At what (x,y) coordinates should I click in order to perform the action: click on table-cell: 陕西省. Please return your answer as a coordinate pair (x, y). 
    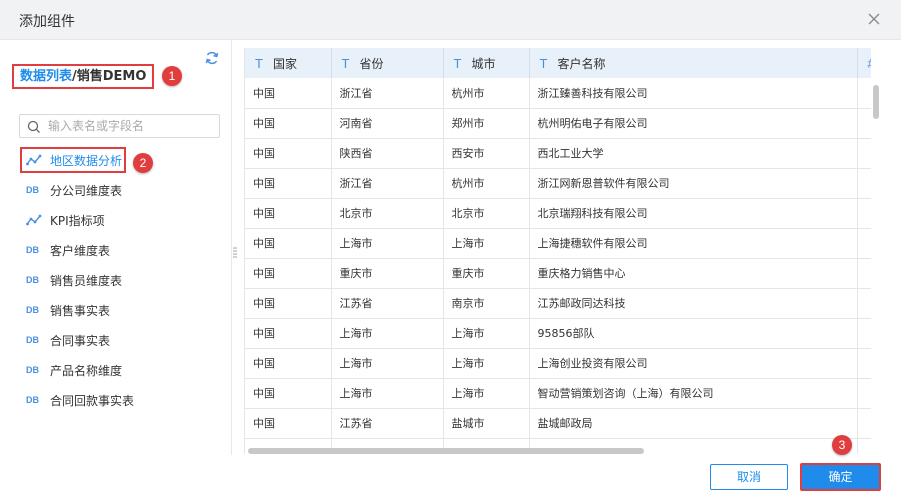
    Looking at the image, I should click on (387, 153).